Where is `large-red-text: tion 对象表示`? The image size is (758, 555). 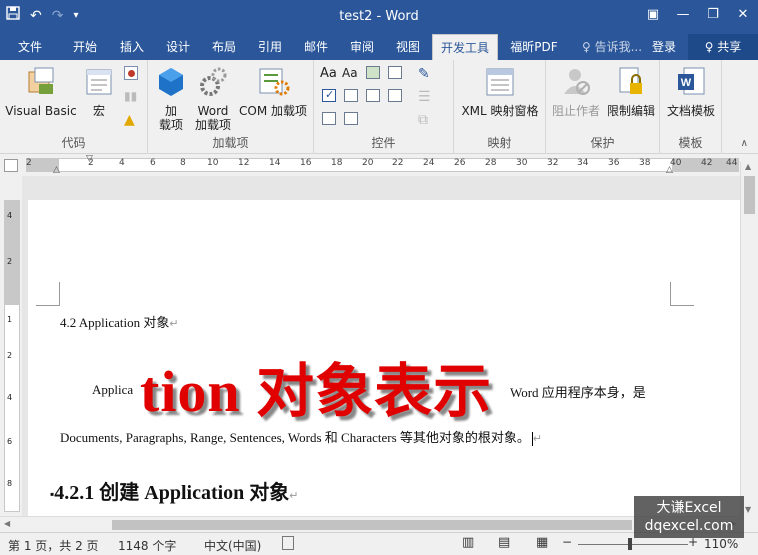 large-red-text: tion 对象表示 is located at coordinates (316, 386).